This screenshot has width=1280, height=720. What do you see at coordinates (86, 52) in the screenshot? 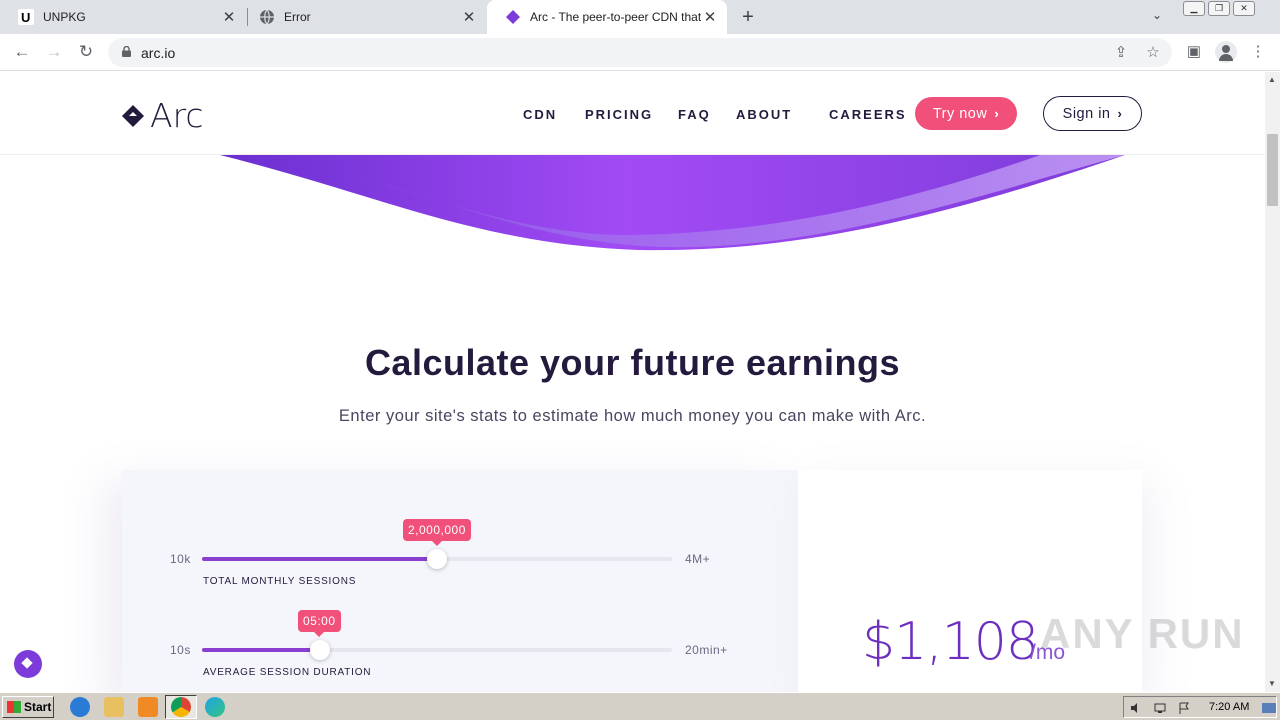
I see `reload-icon: ↻` at bounding box center [86, 52].